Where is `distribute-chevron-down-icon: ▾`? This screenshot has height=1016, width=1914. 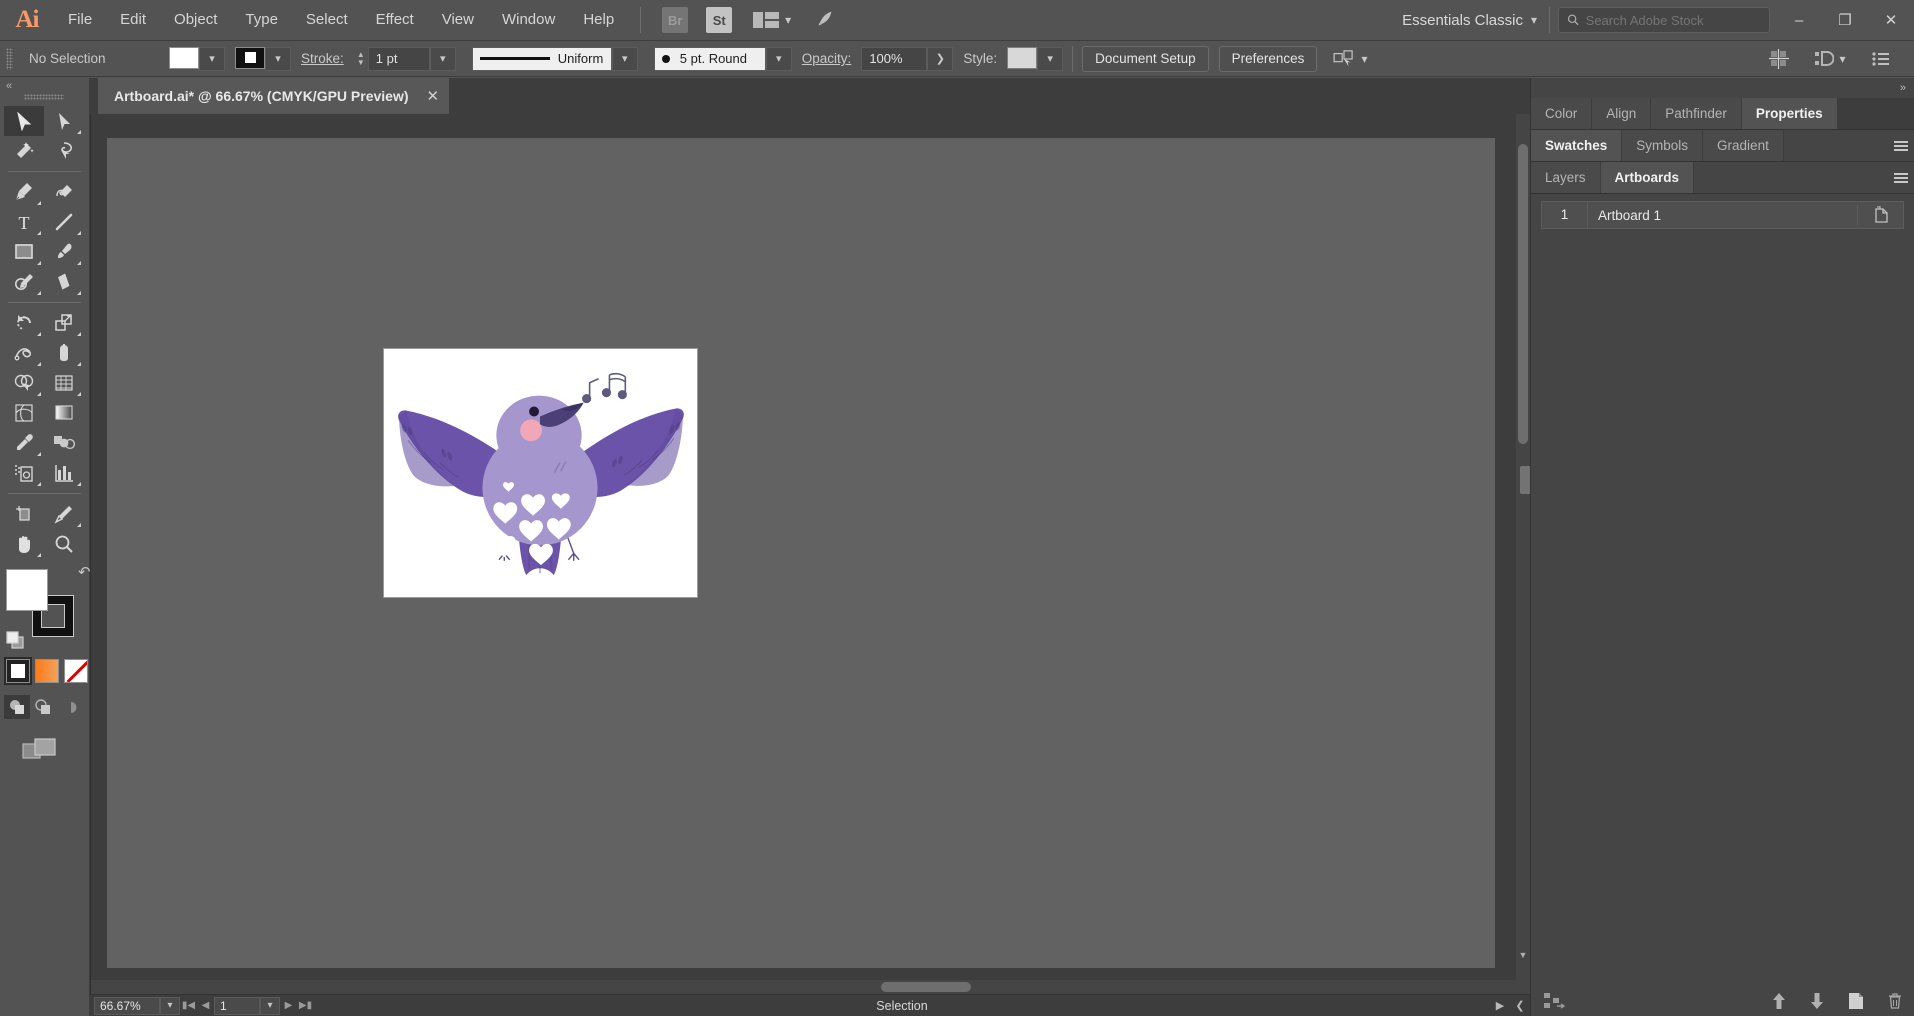 distribute-chevron-down-icon: ▾ is located at coordinates (1842, 59).